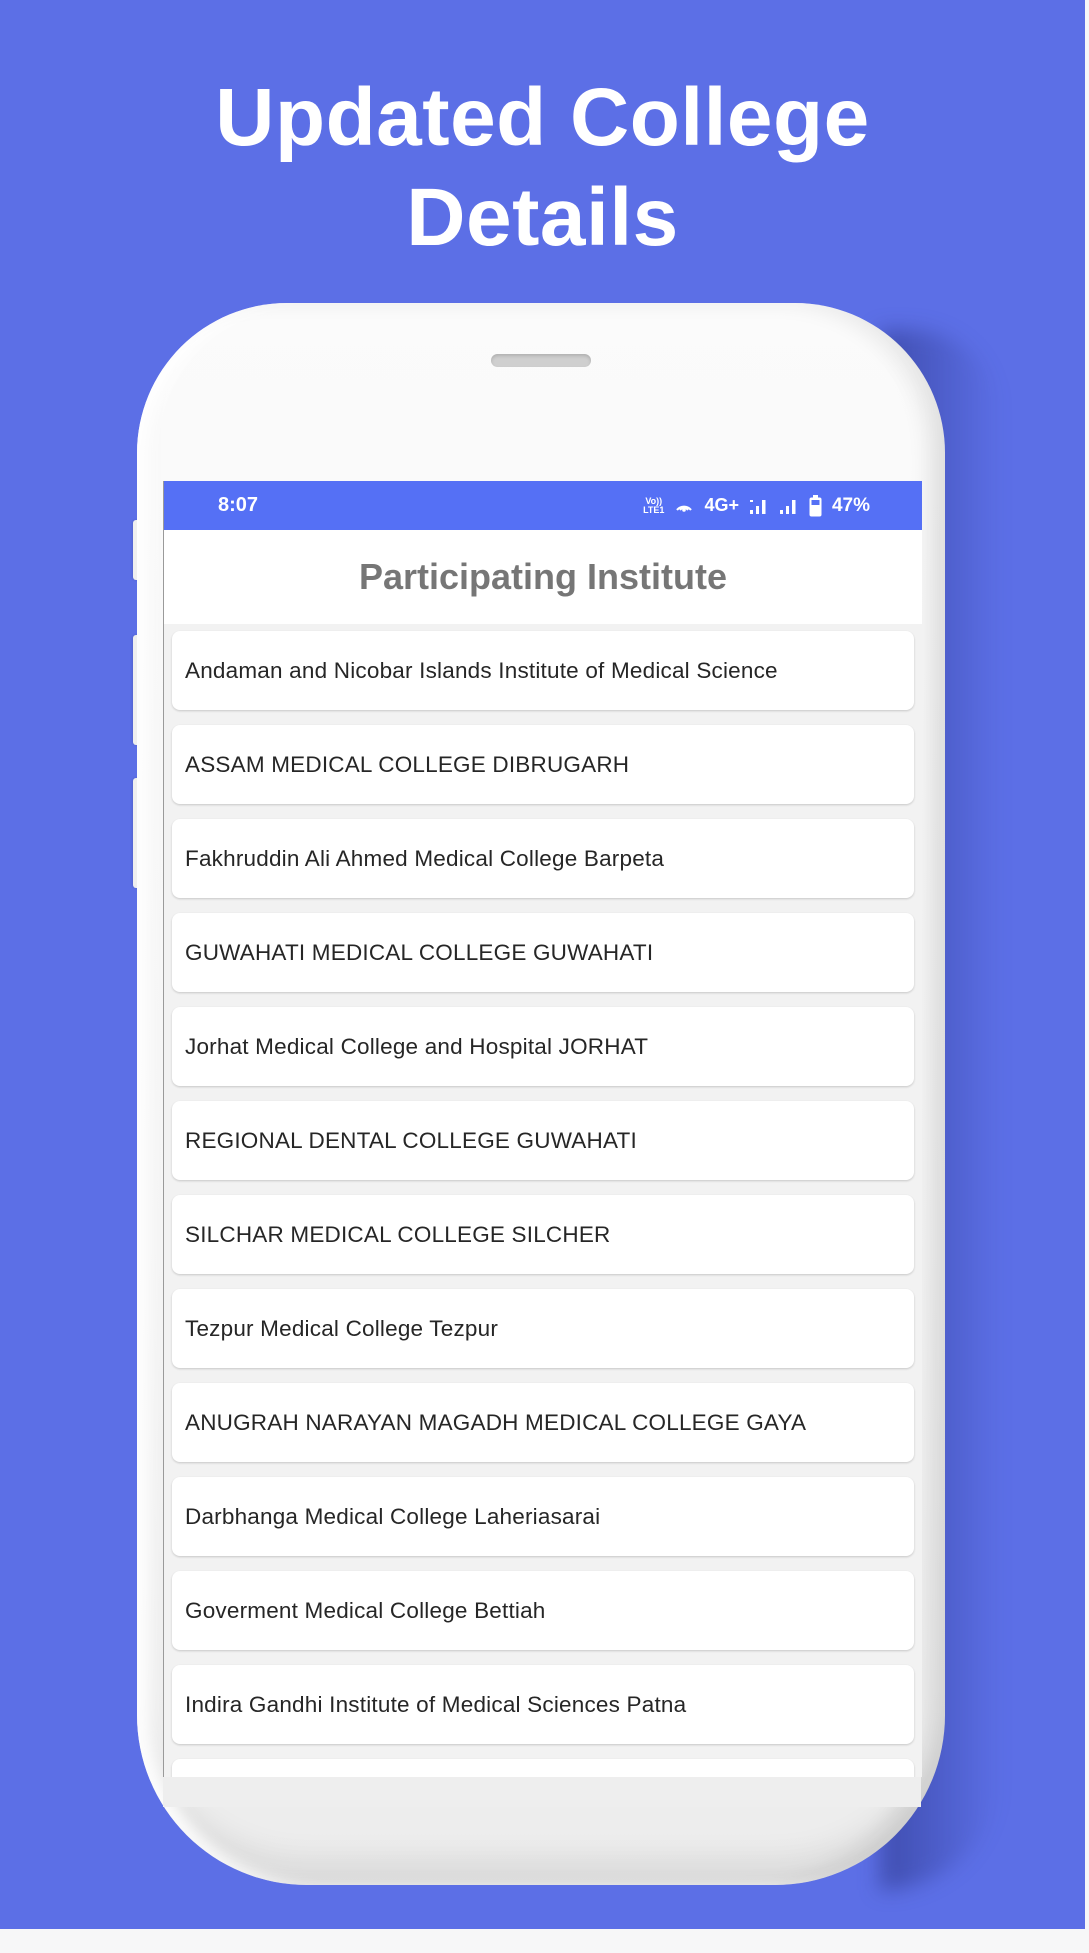  What do you see at coordinates (543, 1234) in the screenshot?
I see `institute-list-item: SILCHAR MEDICAL COLLEGE SILCHER` at bounding box center [543, 1234].